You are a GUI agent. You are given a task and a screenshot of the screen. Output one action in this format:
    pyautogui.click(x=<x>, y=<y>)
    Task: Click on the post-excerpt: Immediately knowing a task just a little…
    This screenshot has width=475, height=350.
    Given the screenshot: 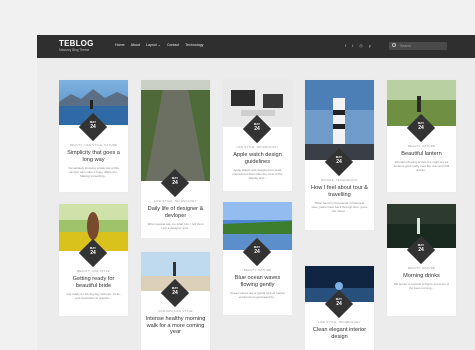 What is the action you would take?
    pyautogui.click(x=93, y=172)
    